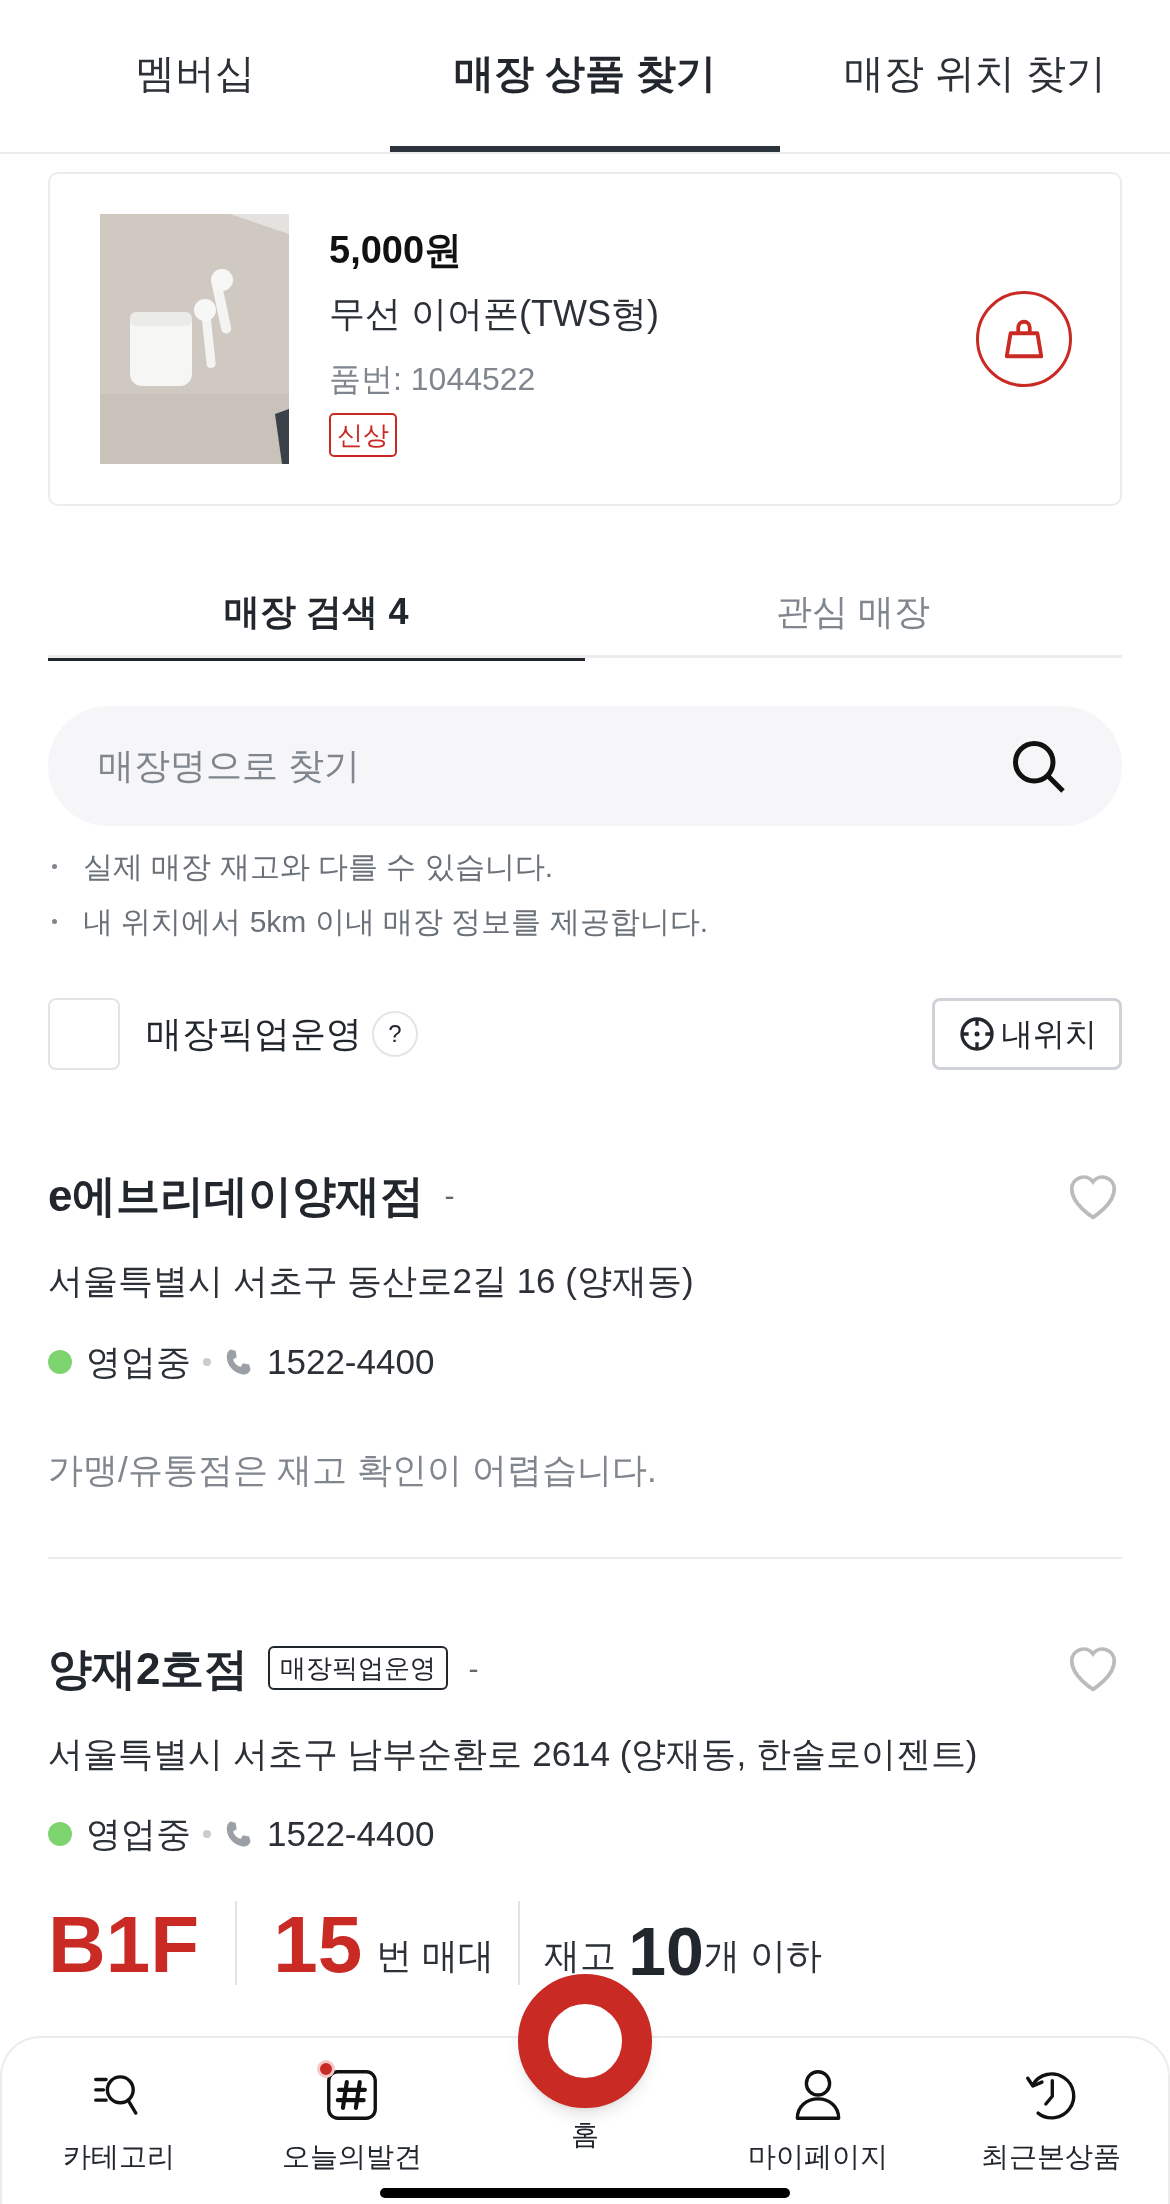  I want to click on store-pickup-tag: 매장픽업운영, so click(358, 1668).